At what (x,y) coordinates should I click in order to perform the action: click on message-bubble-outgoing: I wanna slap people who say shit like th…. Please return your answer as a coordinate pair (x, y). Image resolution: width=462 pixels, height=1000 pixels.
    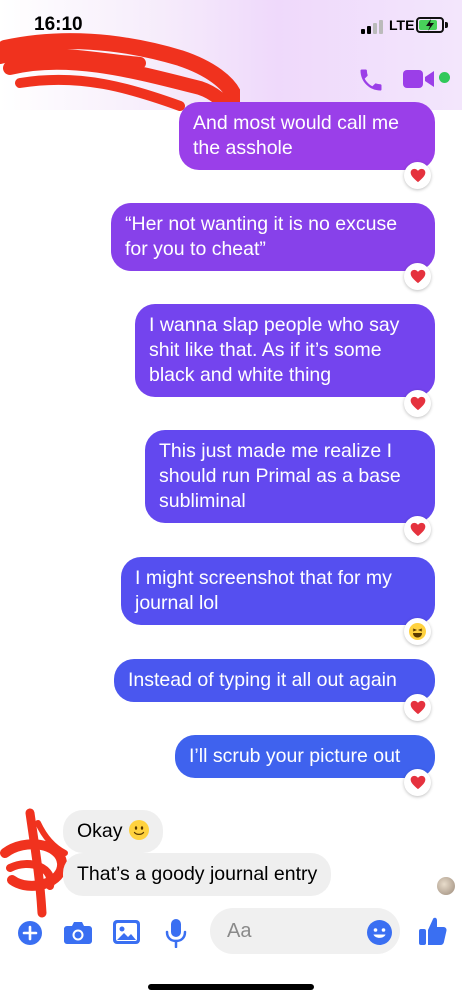
    Looking at the image, I should click on (285, 350).